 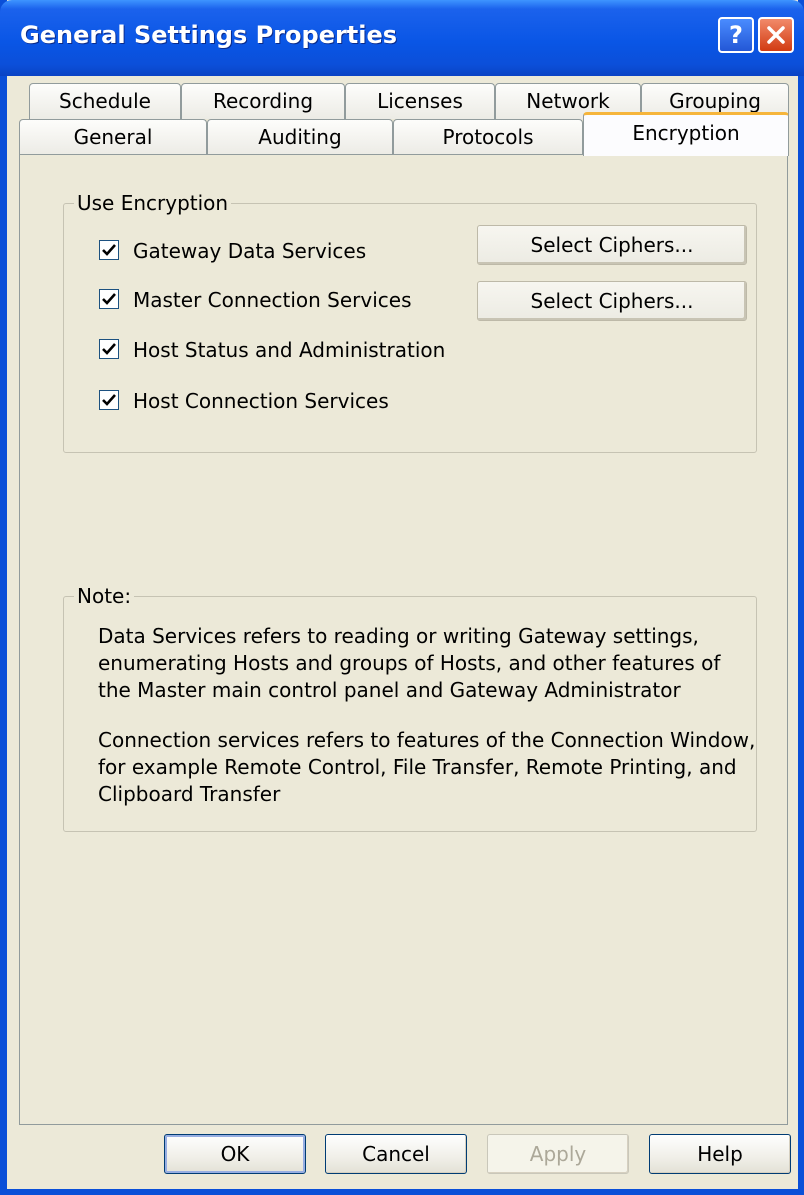 I want to click on tab-auditing: Auditing, so click(x=300, y=137).